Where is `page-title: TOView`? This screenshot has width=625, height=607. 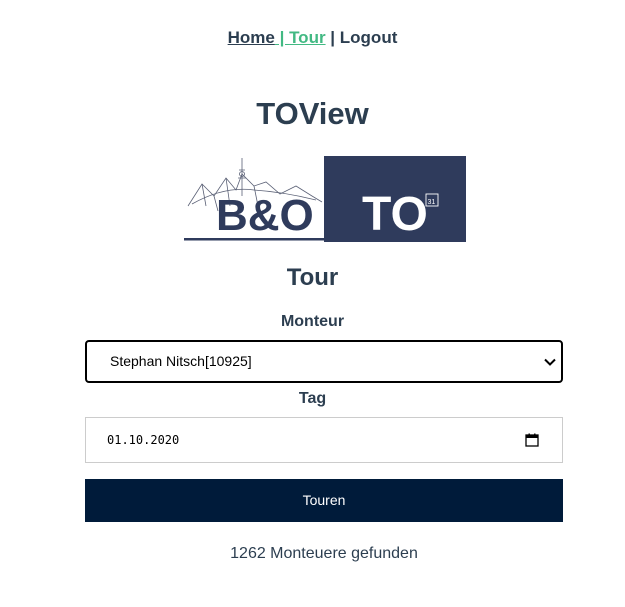 page-title: TOView is located at coordinates (312, 113).